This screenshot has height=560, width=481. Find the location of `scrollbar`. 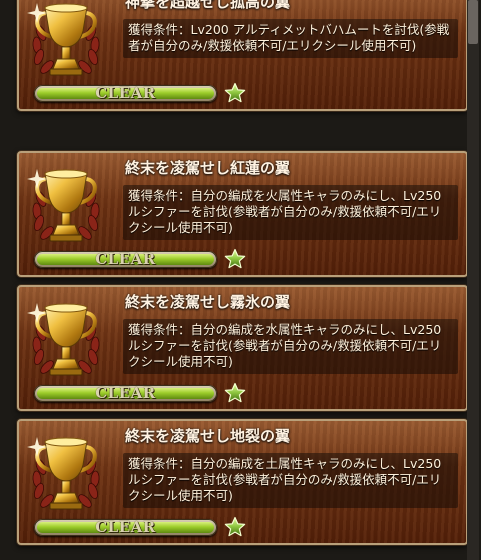

scrollbar is located at coordinates (473, 280).